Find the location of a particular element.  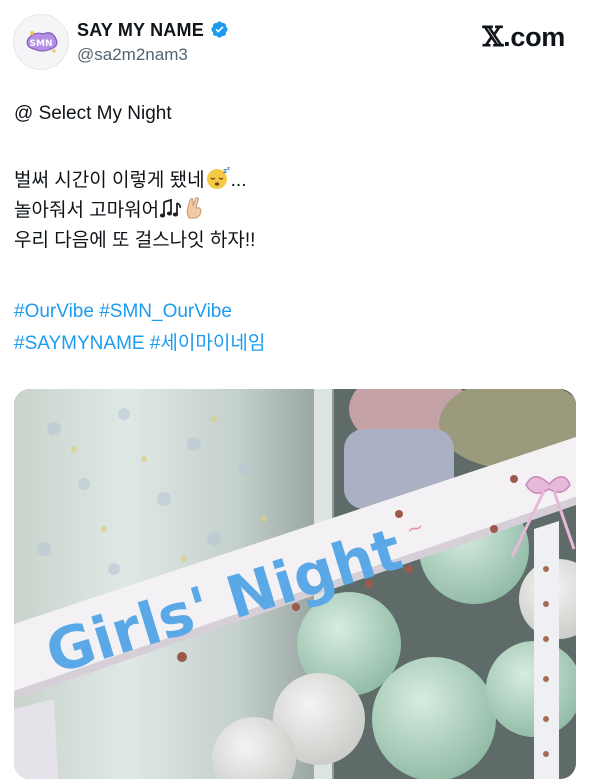

verified-badge-icon is located at coordinates (219, 29).